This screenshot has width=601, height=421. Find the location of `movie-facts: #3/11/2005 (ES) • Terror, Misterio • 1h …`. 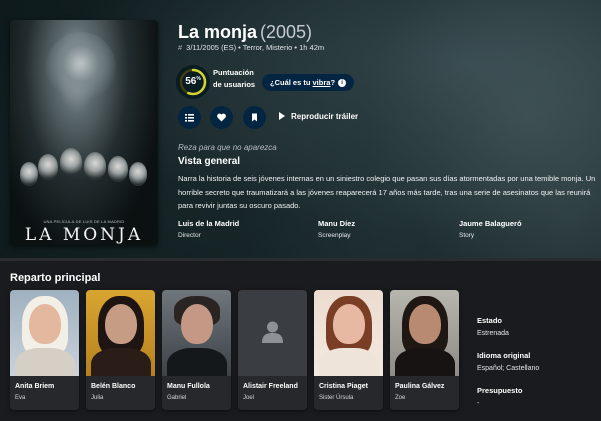

movie-facts: #3/11/2005 (ES) • Terror, Misterio • 1h … is located at coordinates (251, 47).